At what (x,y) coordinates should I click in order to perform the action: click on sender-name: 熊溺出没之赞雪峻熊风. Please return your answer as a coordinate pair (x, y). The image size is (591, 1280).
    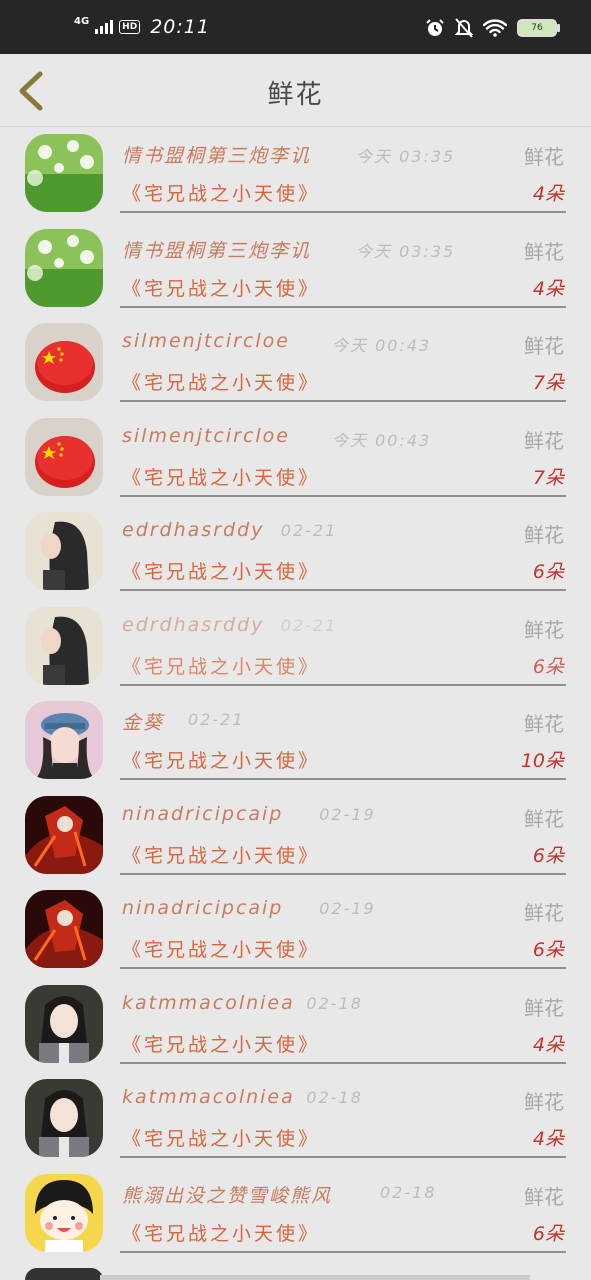
    Looking at the image, I should click on (227, 1195).